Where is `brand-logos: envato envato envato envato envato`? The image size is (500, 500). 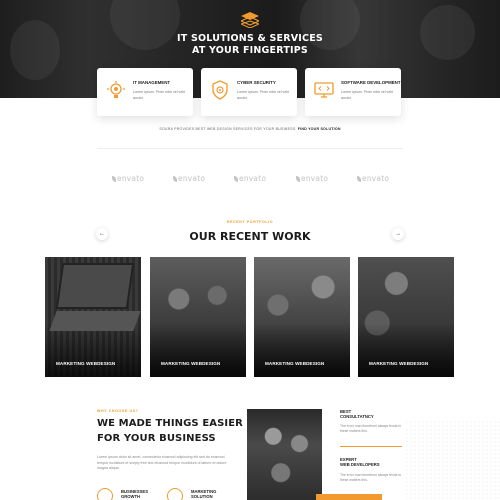 brand-logos: envato envato envato envato envato is located at coordinates (250, 179).